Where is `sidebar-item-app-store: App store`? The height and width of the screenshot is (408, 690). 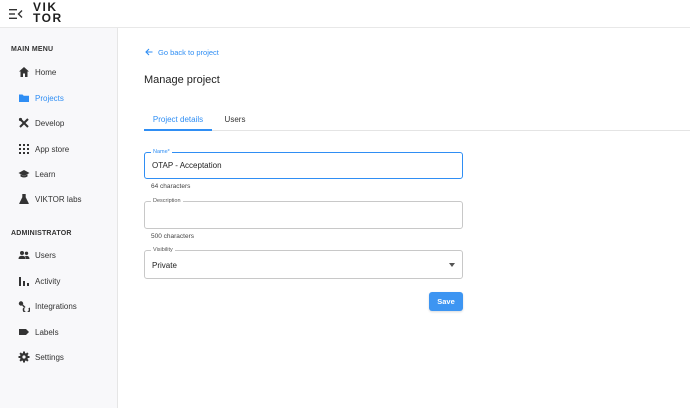
sidebar-item-app-store: App store is located at coordinates (59, 149).